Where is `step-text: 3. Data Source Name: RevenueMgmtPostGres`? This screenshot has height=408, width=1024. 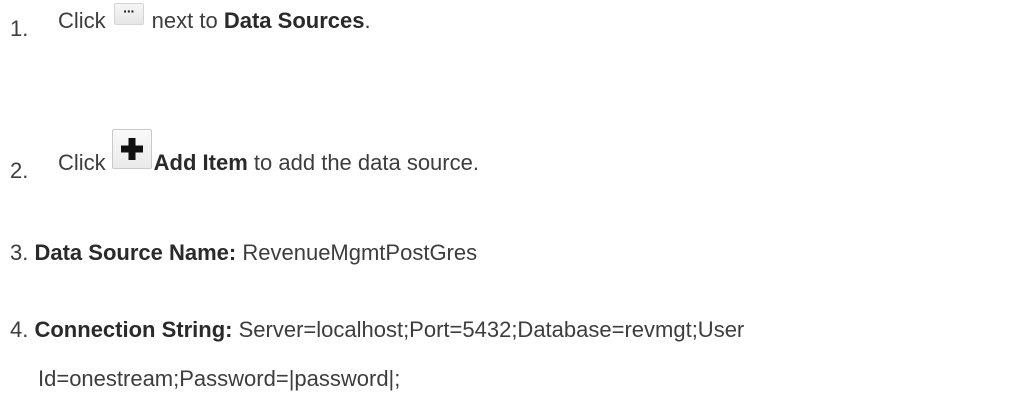 step-text: 3. Data Source Name: RevenueMgmtPostGres is located at coordinates (243, 253).